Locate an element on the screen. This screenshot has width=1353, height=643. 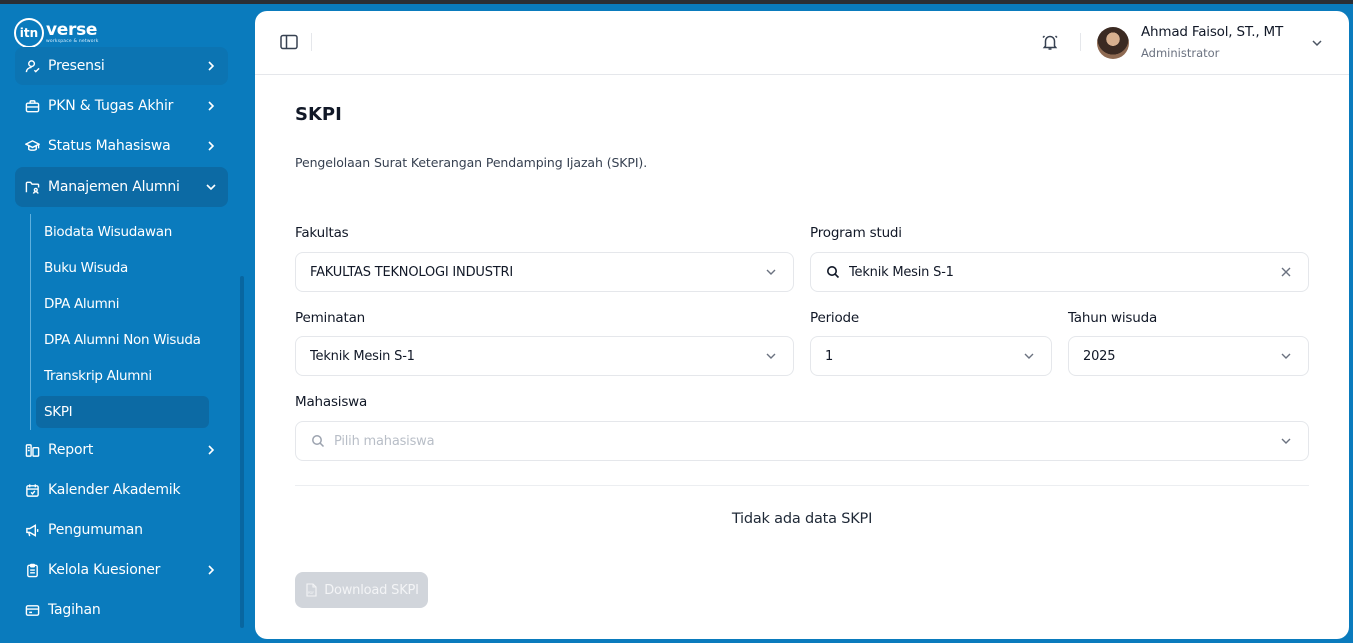
sidebar-subitem-dpa-alumni-non-wisuda: DPA Alumni Non Wisuda is located at coordinates (122, 340).